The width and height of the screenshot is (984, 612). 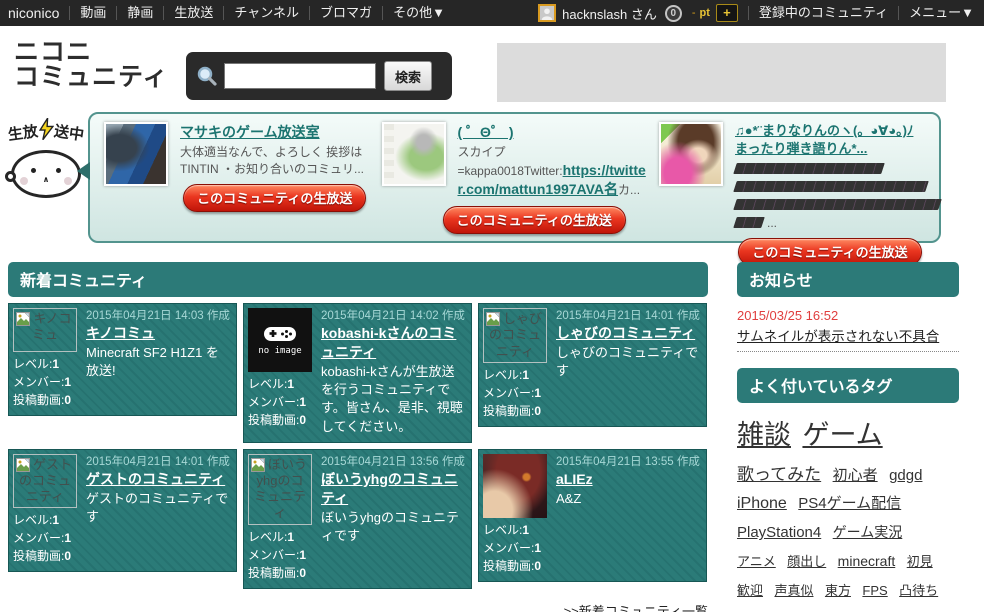 What do you see at coordinates (848, 338) in the screenshot?
I see `notice-link: サムネイルが表示されない不具合` at bounding box center [848, 338].